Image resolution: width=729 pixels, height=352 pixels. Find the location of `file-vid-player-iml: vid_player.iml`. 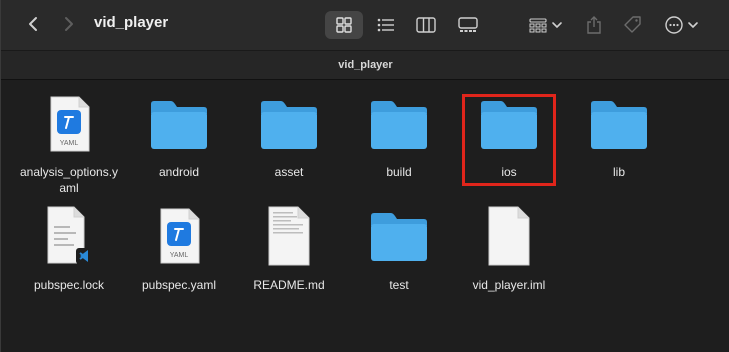

file-vid-player-iml: vid_player.iml is located at coordinates (509, 254).